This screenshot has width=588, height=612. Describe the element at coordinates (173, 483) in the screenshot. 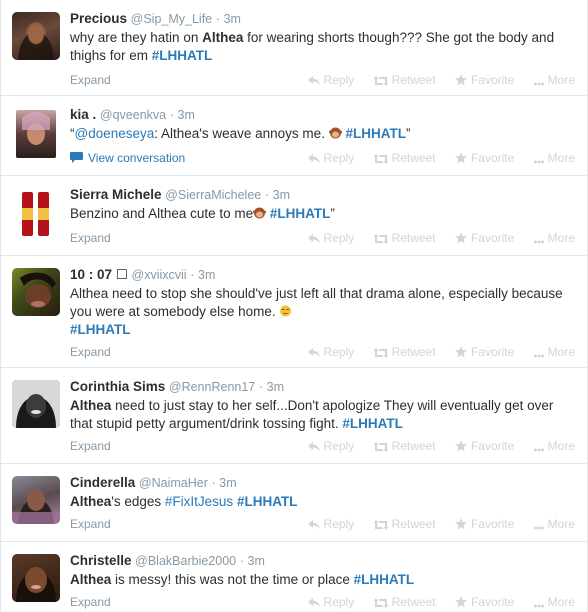

I see `username: @NaimaHer` at that location.